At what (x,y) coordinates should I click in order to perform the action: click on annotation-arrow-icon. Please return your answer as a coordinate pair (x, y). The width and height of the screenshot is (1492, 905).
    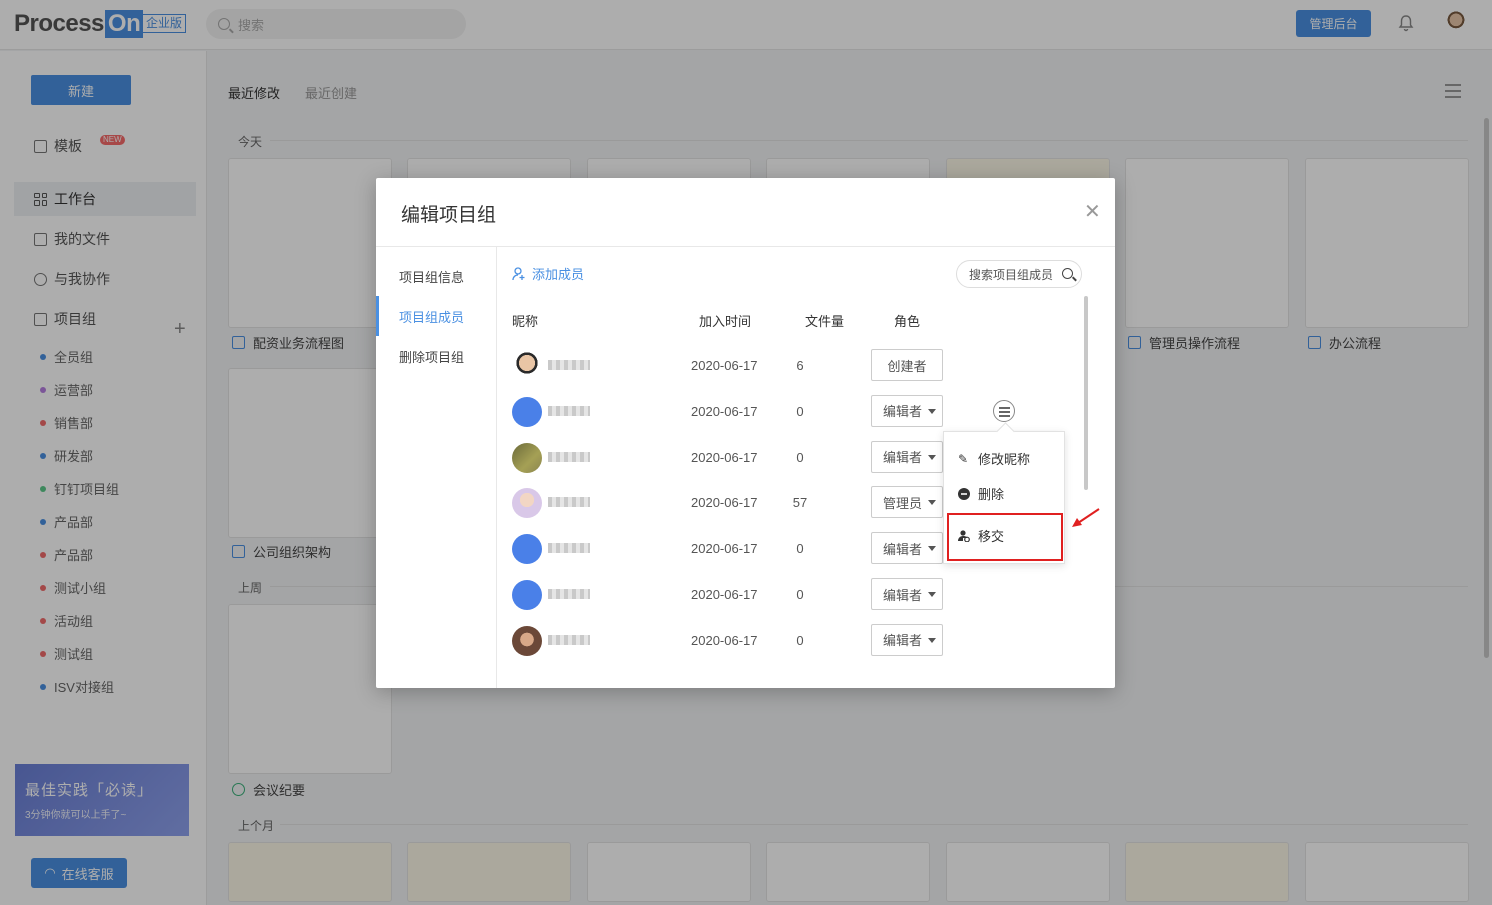
    Looking at the image, I should click on (1086, 517).